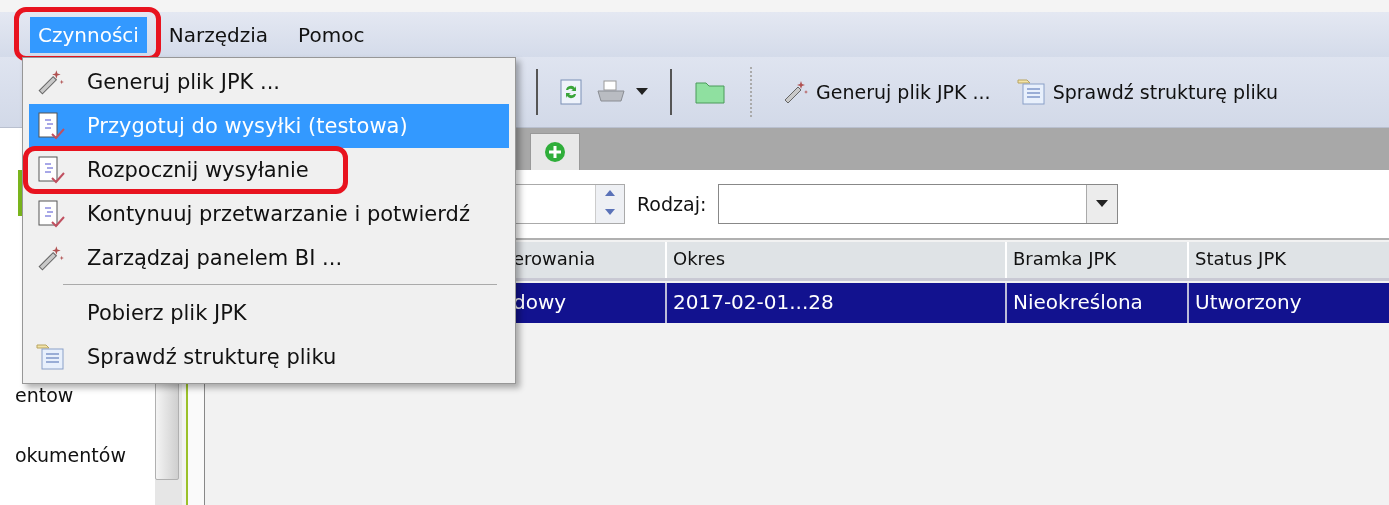 This screenshot has height=505, width=1389. Describe the element at coordinates (610, 213) in the screenshot. I see `spin-down-icon` at that location.